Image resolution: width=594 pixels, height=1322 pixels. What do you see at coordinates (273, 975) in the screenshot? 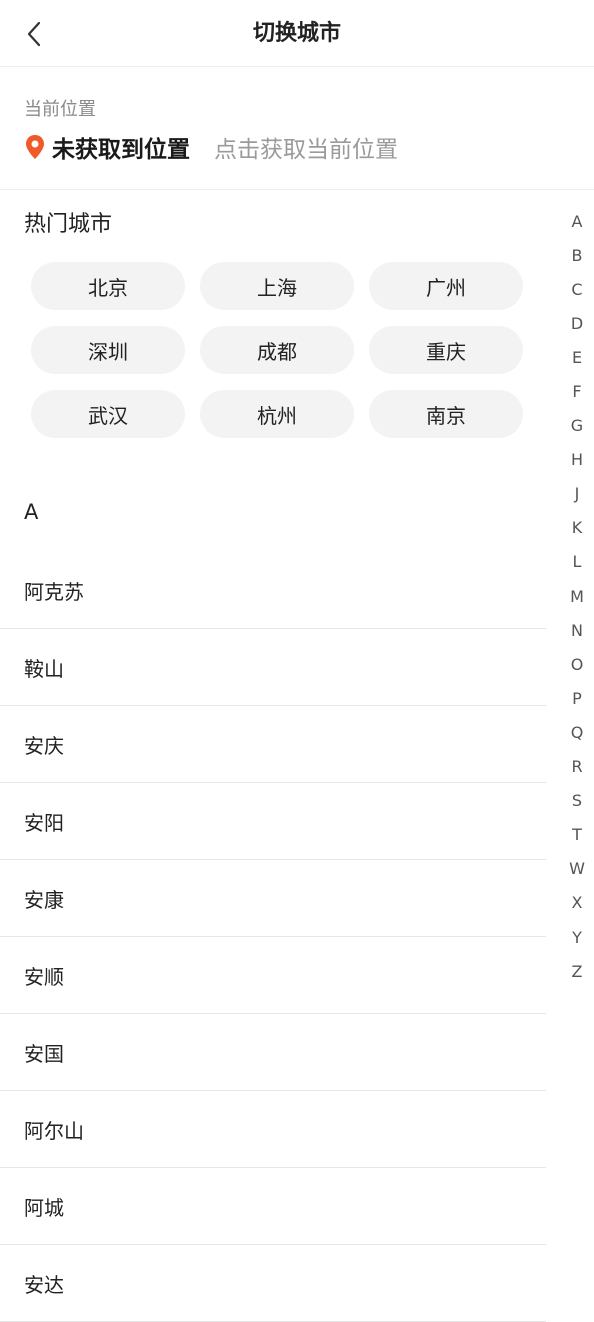
I see `city-list-item: 安顺` at bounding box center [273, 975].